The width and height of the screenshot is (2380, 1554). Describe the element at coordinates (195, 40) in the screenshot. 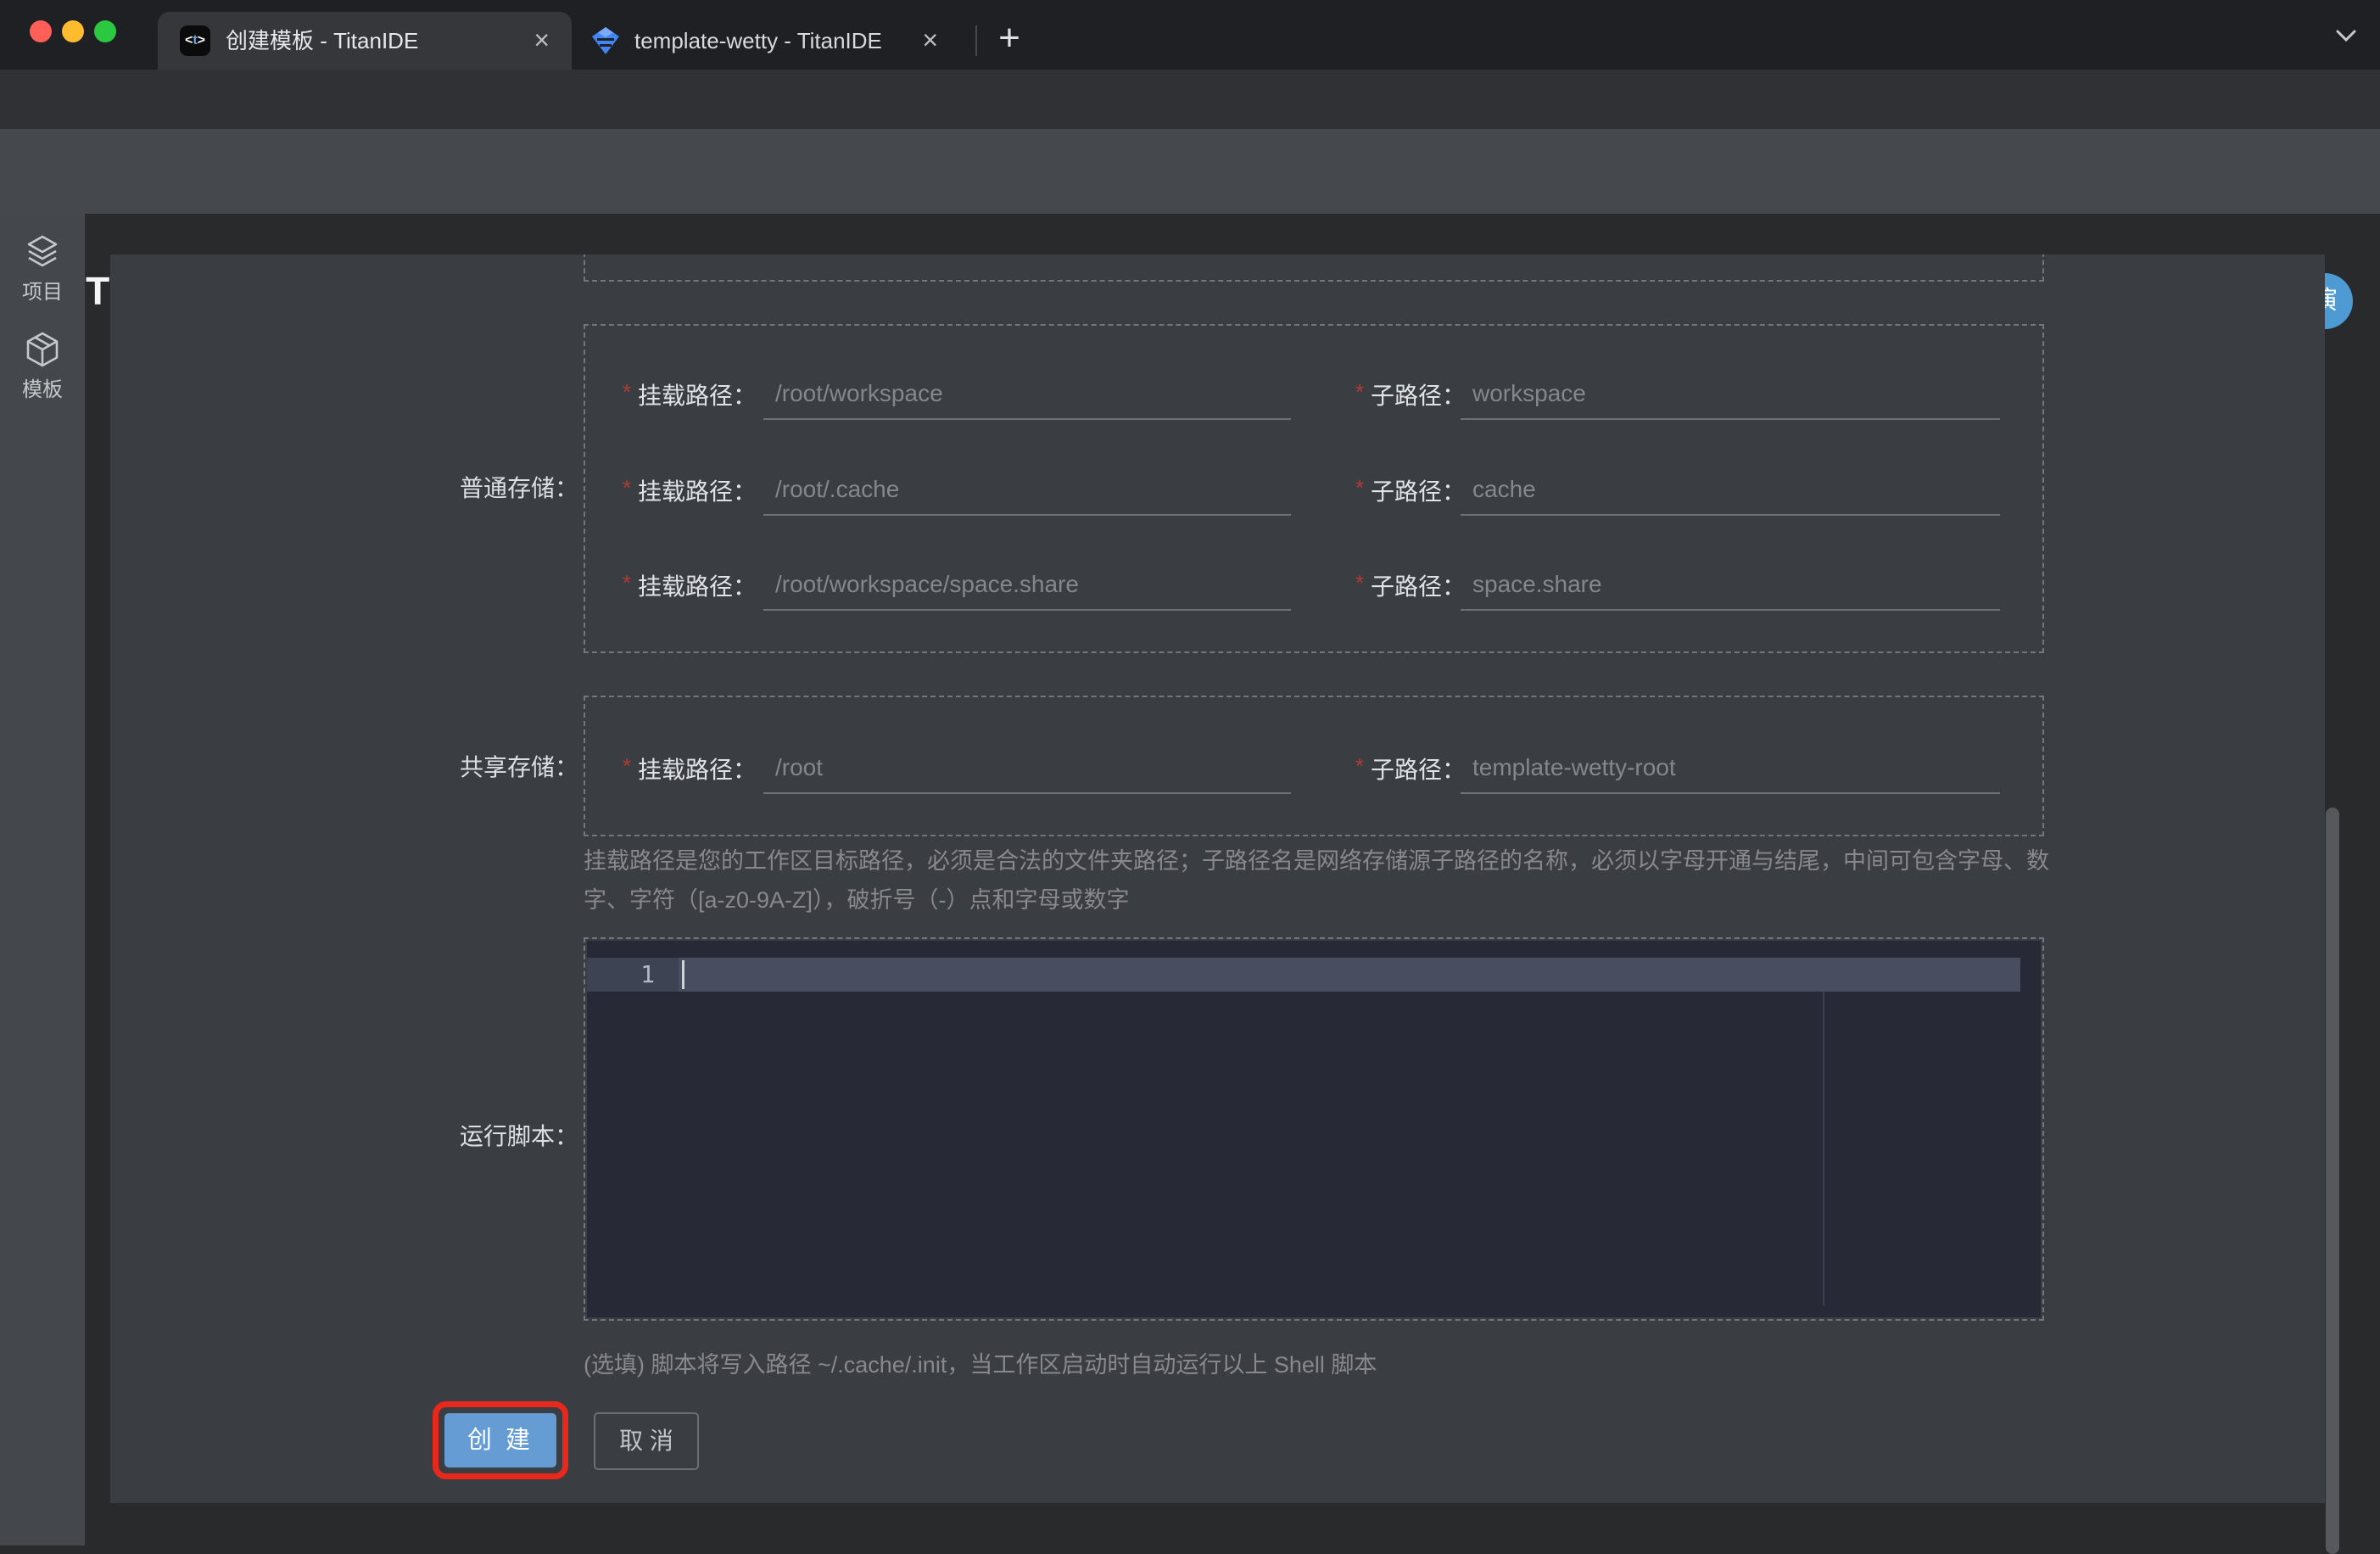

I see `titanide-favicon: <t>` at that location.